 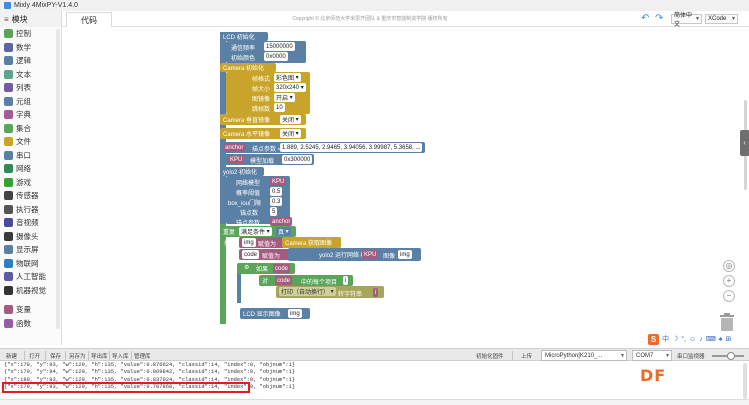 I want to click on sidebar-item-sensor: 传感器, so click(x=30, y=196).